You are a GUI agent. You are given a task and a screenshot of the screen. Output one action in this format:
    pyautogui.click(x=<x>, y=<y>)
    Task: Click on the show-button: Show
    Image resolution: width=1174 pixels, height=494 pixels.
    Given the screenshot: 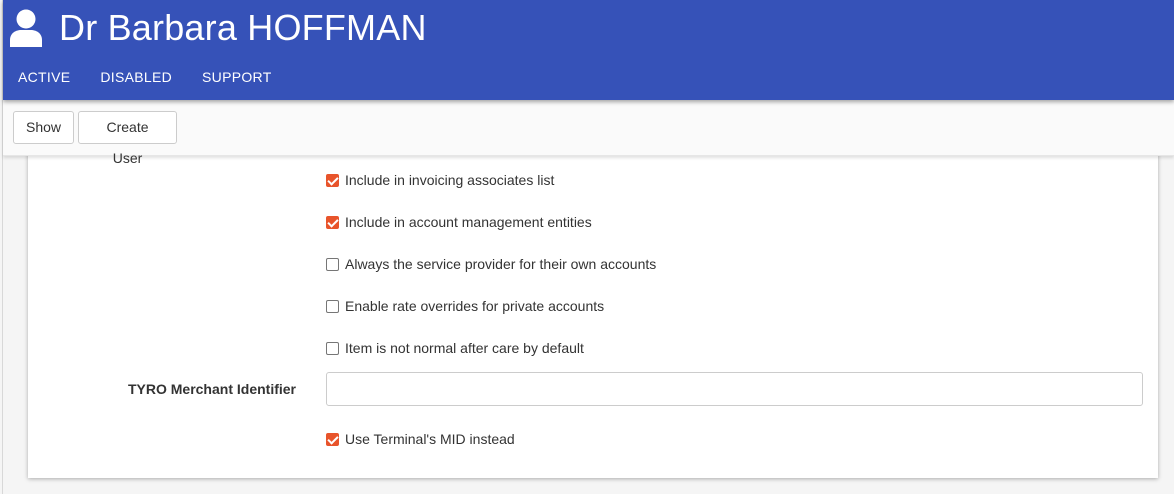 What is the action you would take?
    pyautogui.click(x=43, y=127)
    